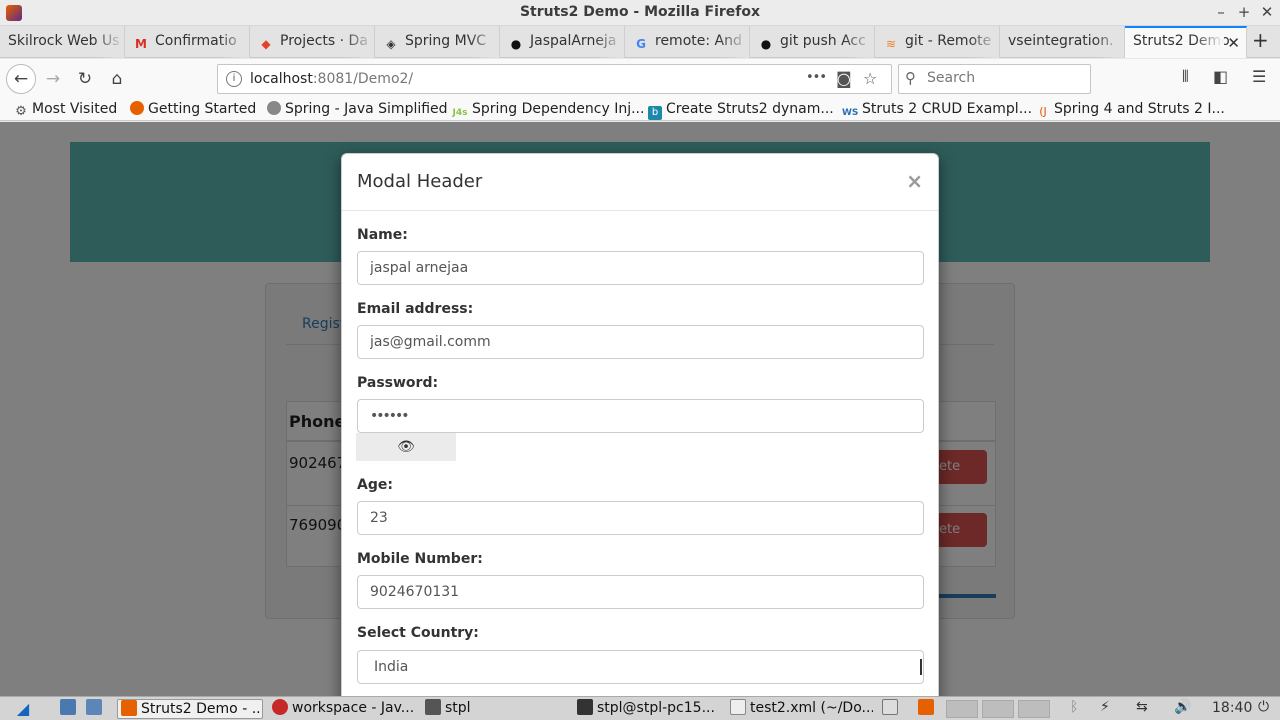 The height and width of the screenshot is (720, 1280). I want to click on bookmark-spring-java-simplified: Spring - Java Simplified, so click(357, 109).